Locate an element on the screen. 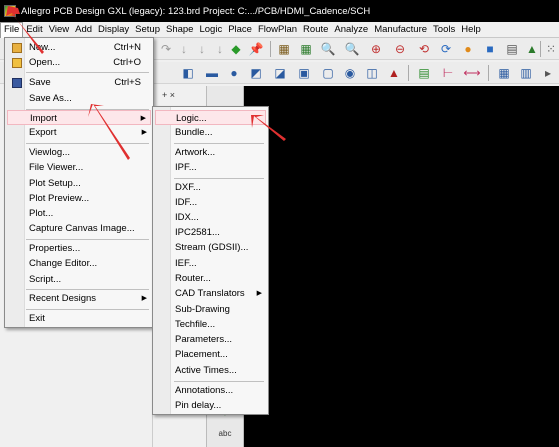 The height and width of the screenshot is (447, 559). import-item-sub-drawing: Sub-Drawing is located at coordinates (210, 309).